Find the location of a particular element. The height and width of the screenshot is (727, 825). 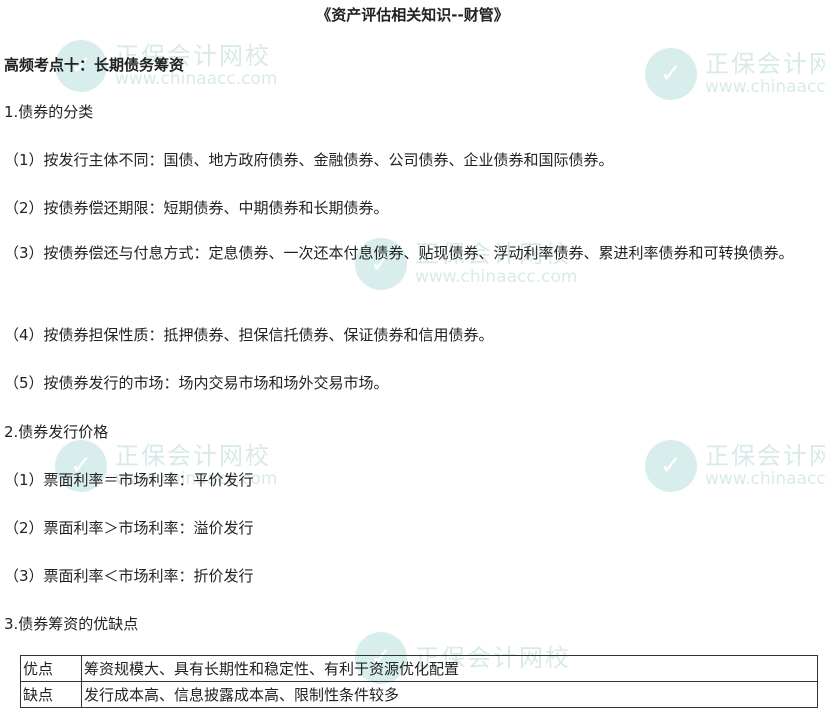

topic-heading: 高频考点十：长期债务筹资 is located at coordinates (94, 65).